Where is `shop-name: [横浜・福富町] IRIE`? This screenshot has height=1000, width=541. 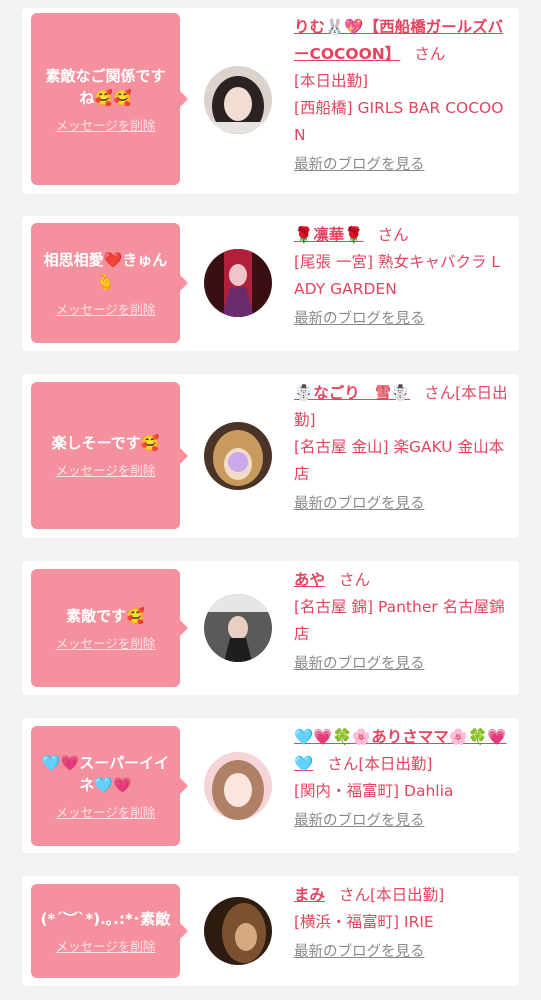 shop-name: [横浜・福富町] IRIE is located at coordinates (364, 922).